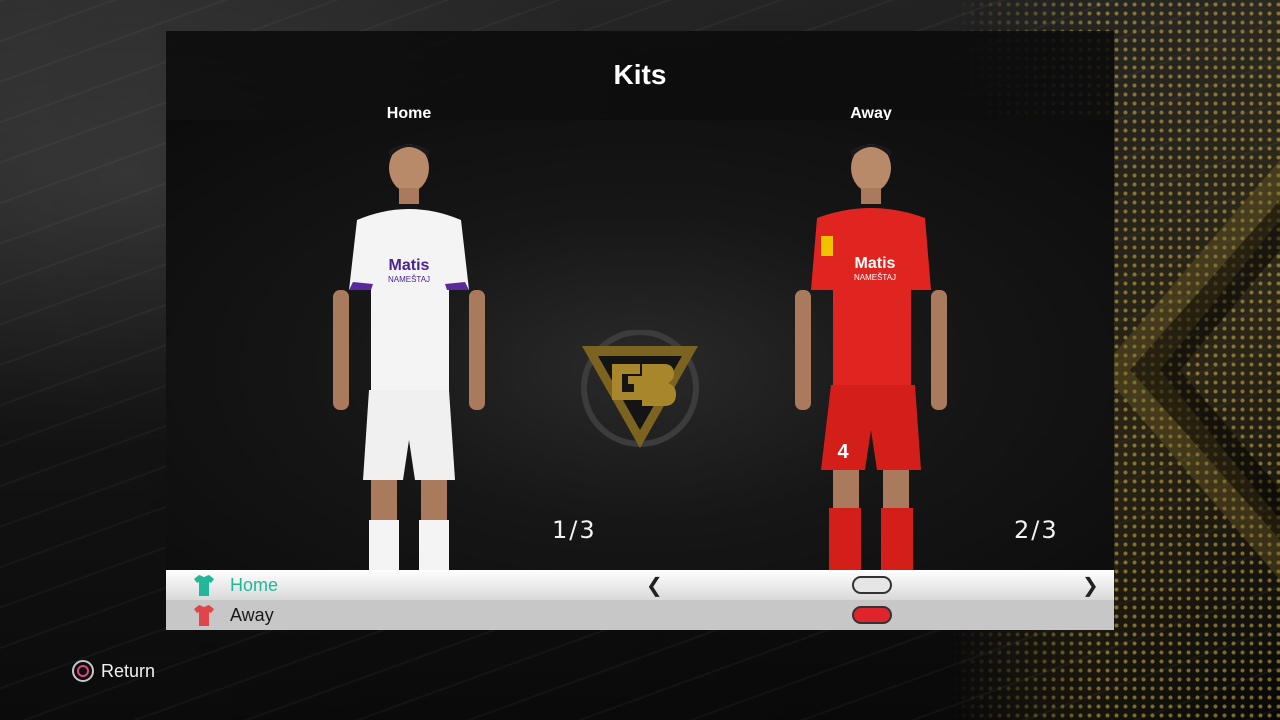 The height and width of the screenshot is (720, 1280). Describe the element at coordinates (574, 530) in the screenshot. I see `home-kit-counter: 1/3` at that location.